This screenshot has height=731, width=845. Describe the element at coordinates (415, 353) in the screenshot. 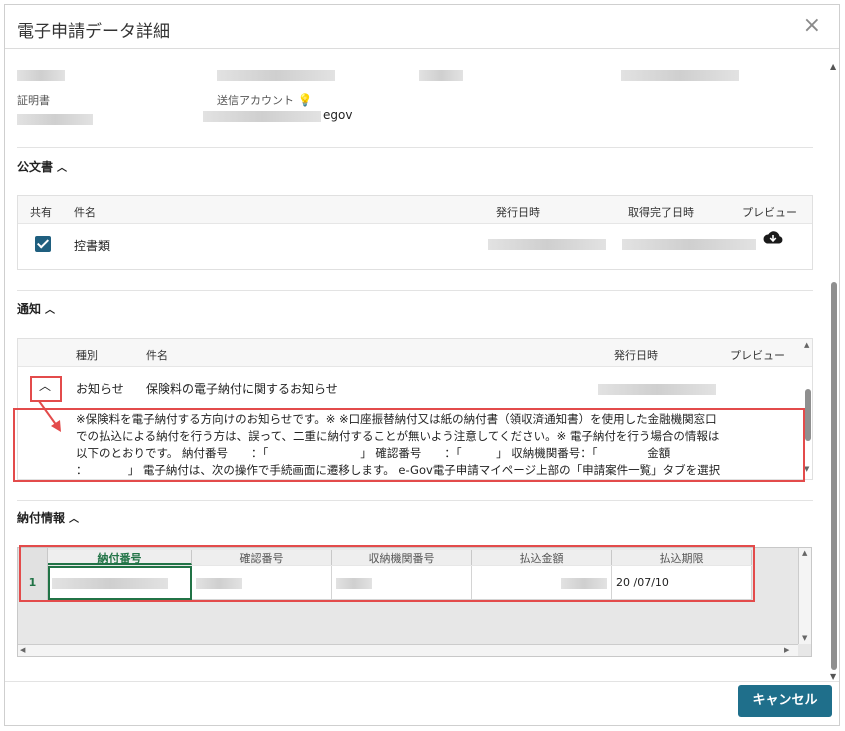

I see `table-header: 種別 件名 発行日時 プレビュー` at that location.